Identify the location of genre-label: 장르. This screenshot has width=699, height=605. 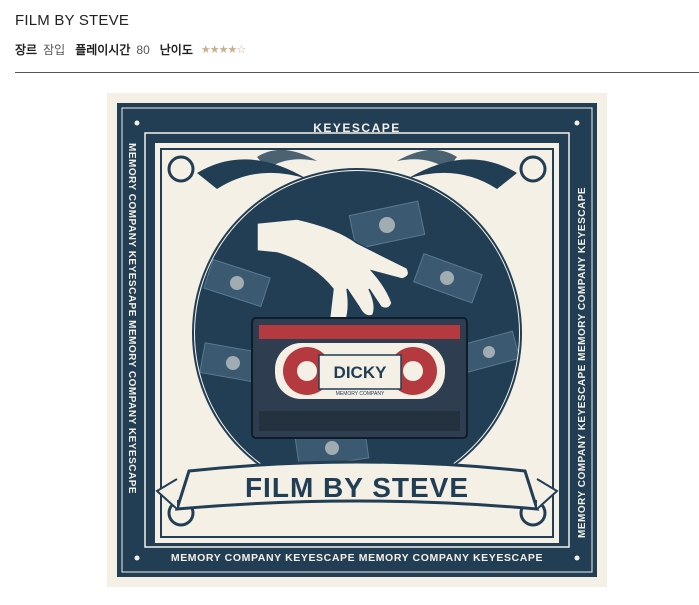
(26, 50).